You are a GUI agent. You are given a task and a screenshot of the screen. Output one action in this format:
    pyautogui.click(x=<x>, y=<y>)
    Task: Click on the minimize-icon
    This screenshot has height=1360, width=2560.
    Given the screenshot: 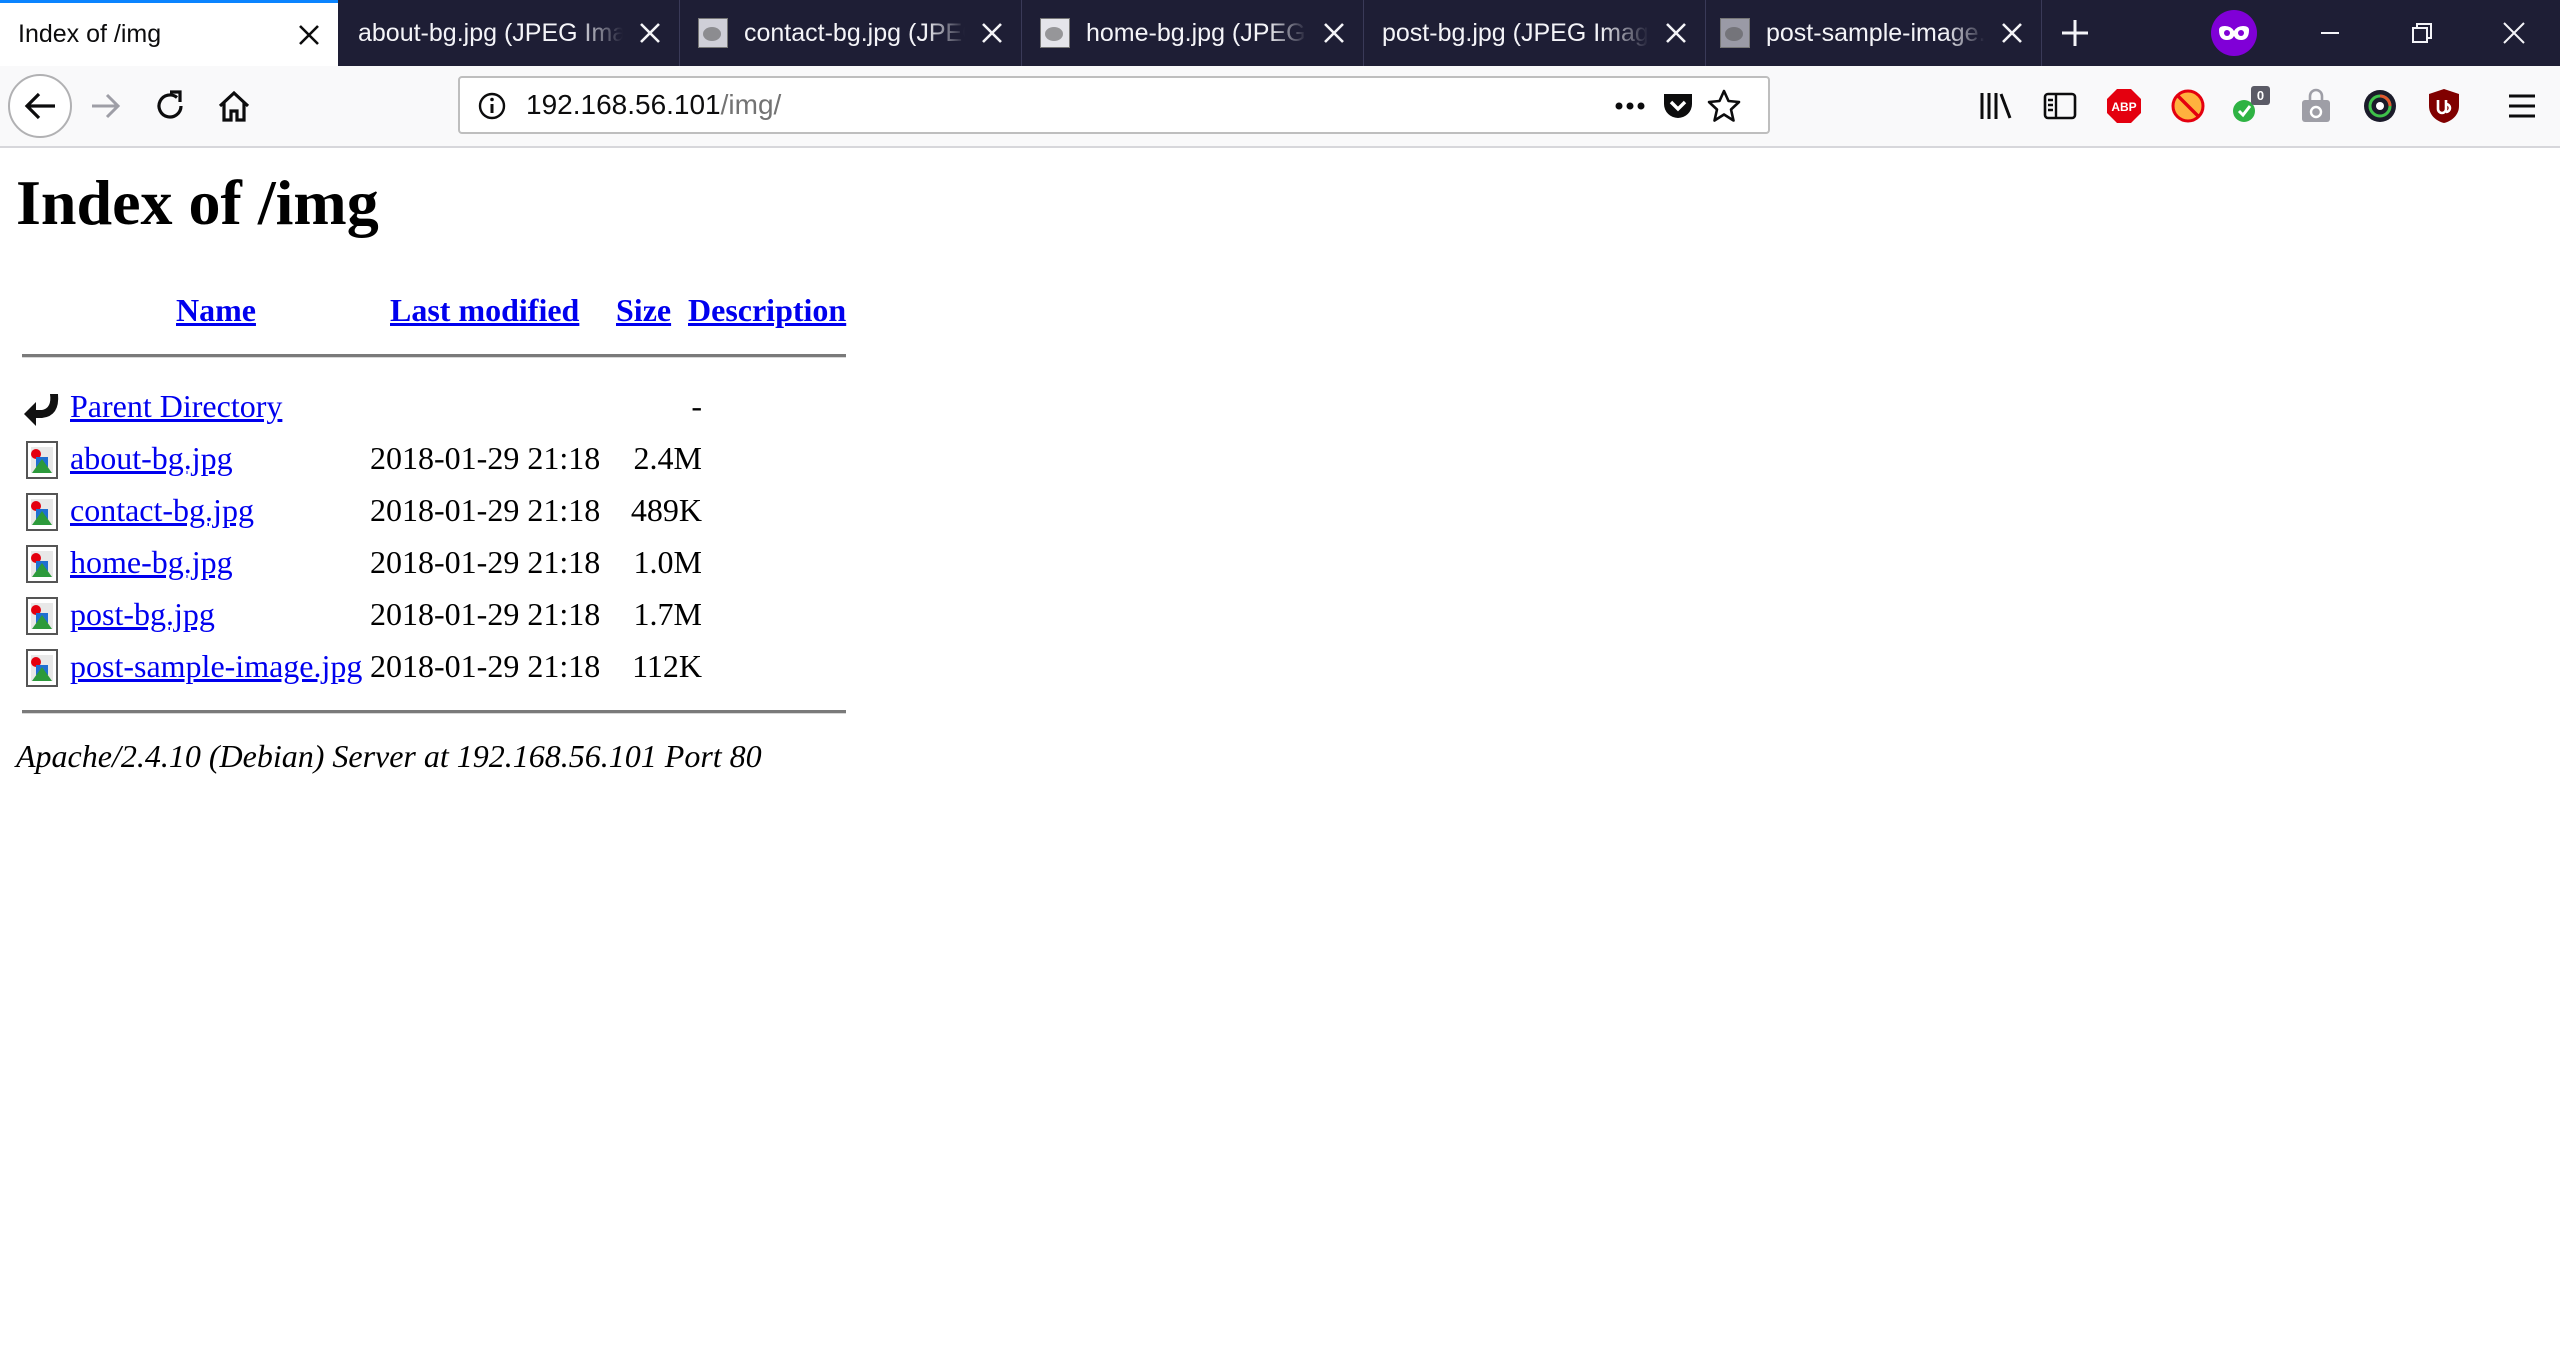 What is the action you would take?
    pyautogui.click(x=2330, y=33)
    